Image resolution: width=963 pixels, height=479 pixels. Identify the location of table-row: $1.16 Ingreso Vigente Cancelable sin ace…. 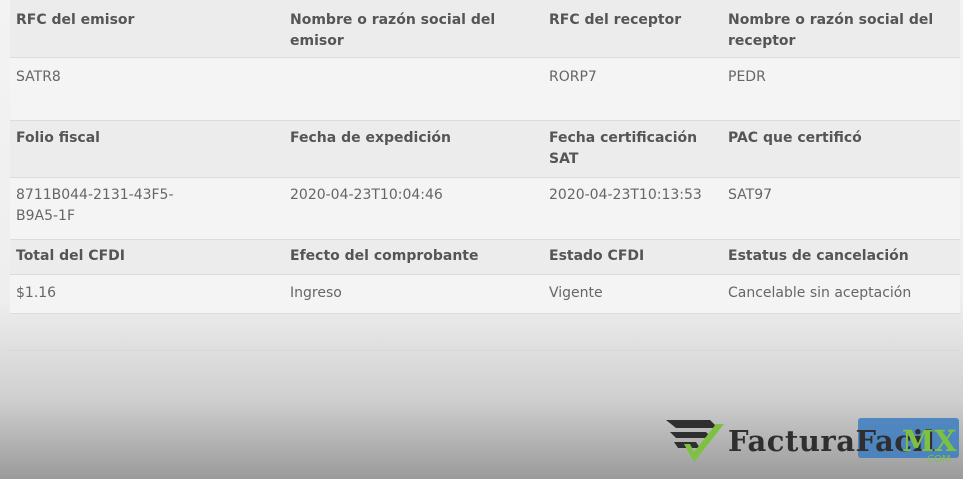
(485, 294).